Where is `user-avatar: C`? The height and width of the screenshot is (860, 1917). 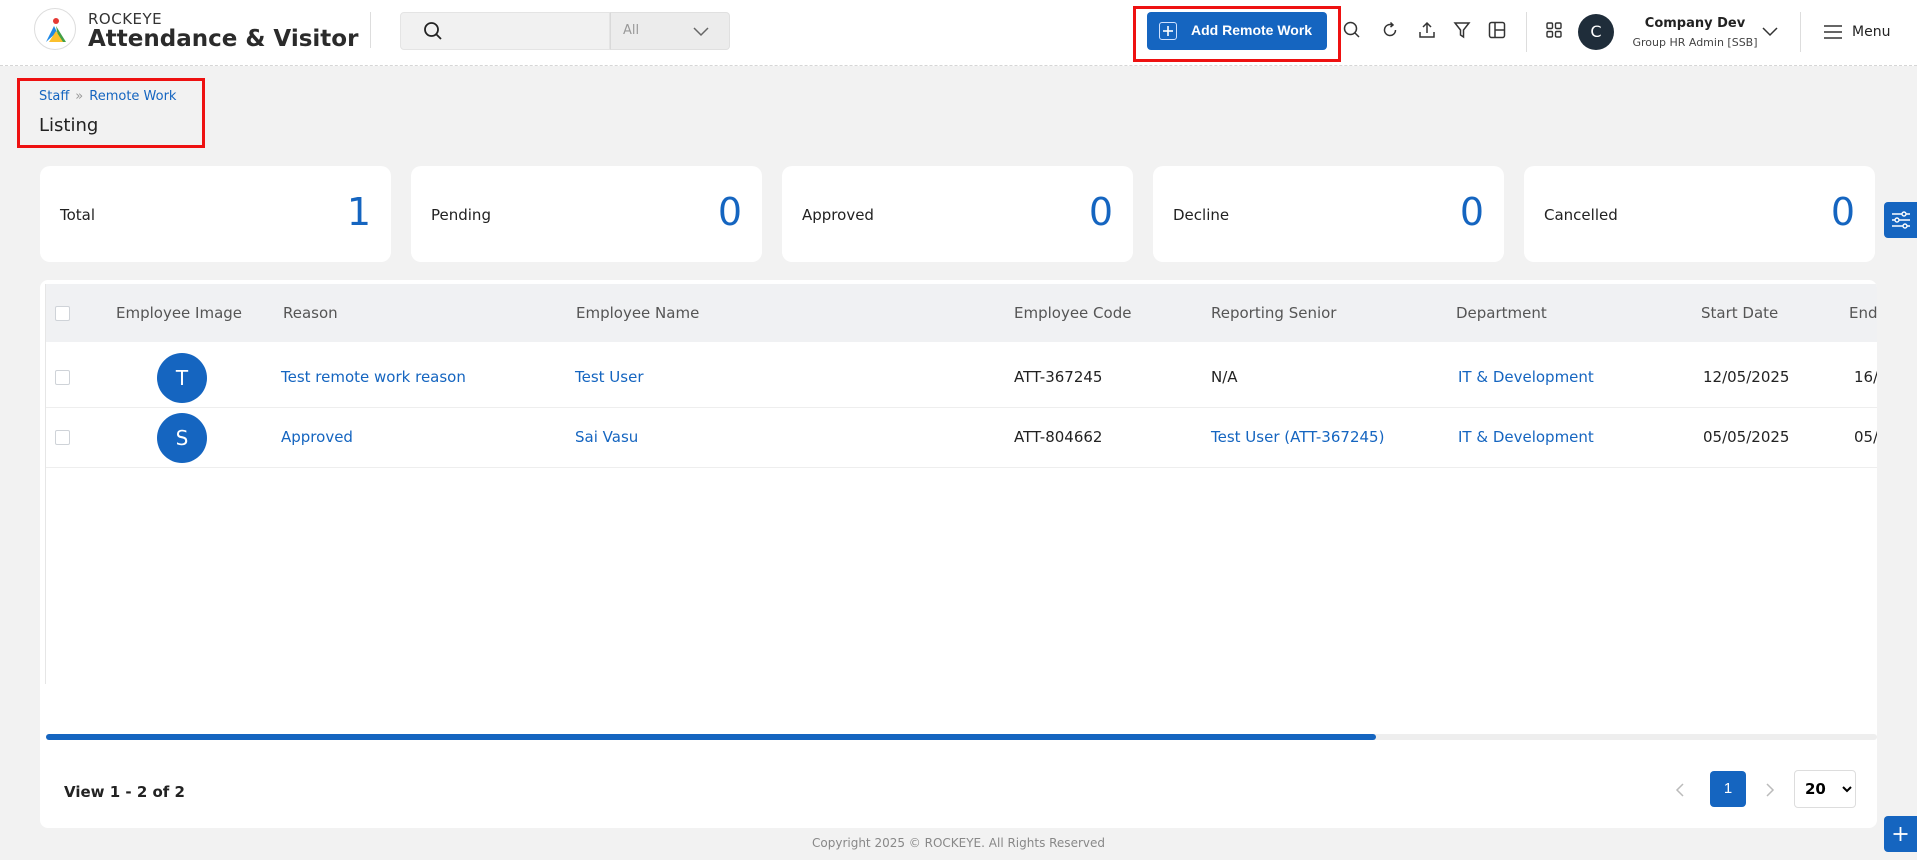
user-avatar: C is located at coordinates (1596, 32).